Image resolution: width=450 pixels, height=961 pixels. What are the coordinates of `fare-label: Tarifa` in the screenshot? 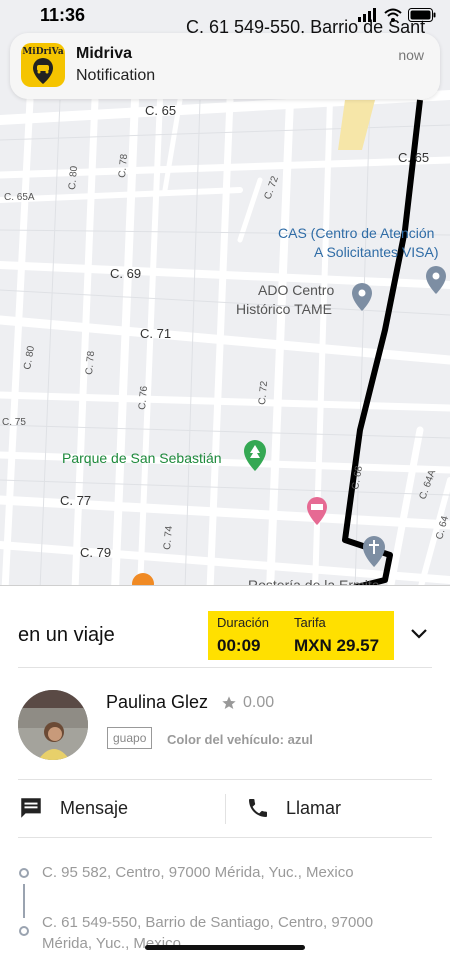 It's located at (310, 622).